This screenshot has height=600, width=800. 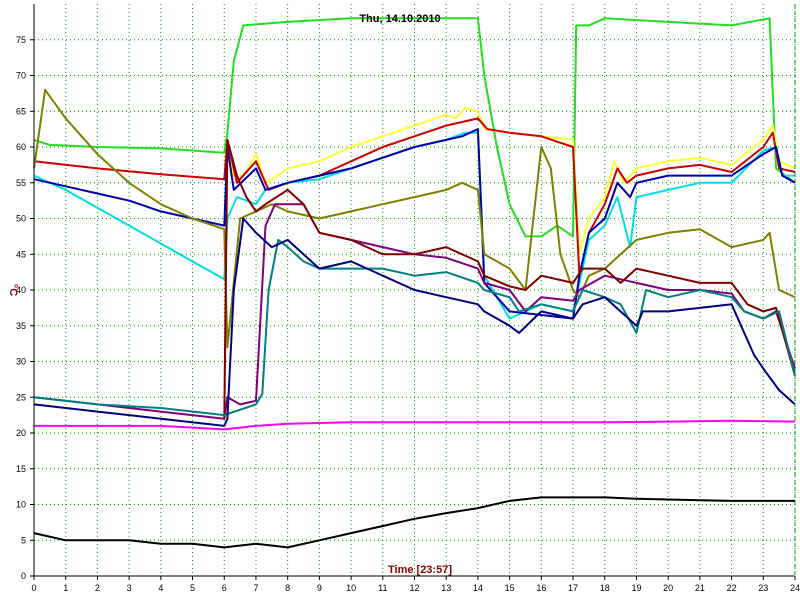 What do you see at coordinates (23, 540) in the screenshot?
I see `y-tick-label: 5` at bounding box center [23, 540].